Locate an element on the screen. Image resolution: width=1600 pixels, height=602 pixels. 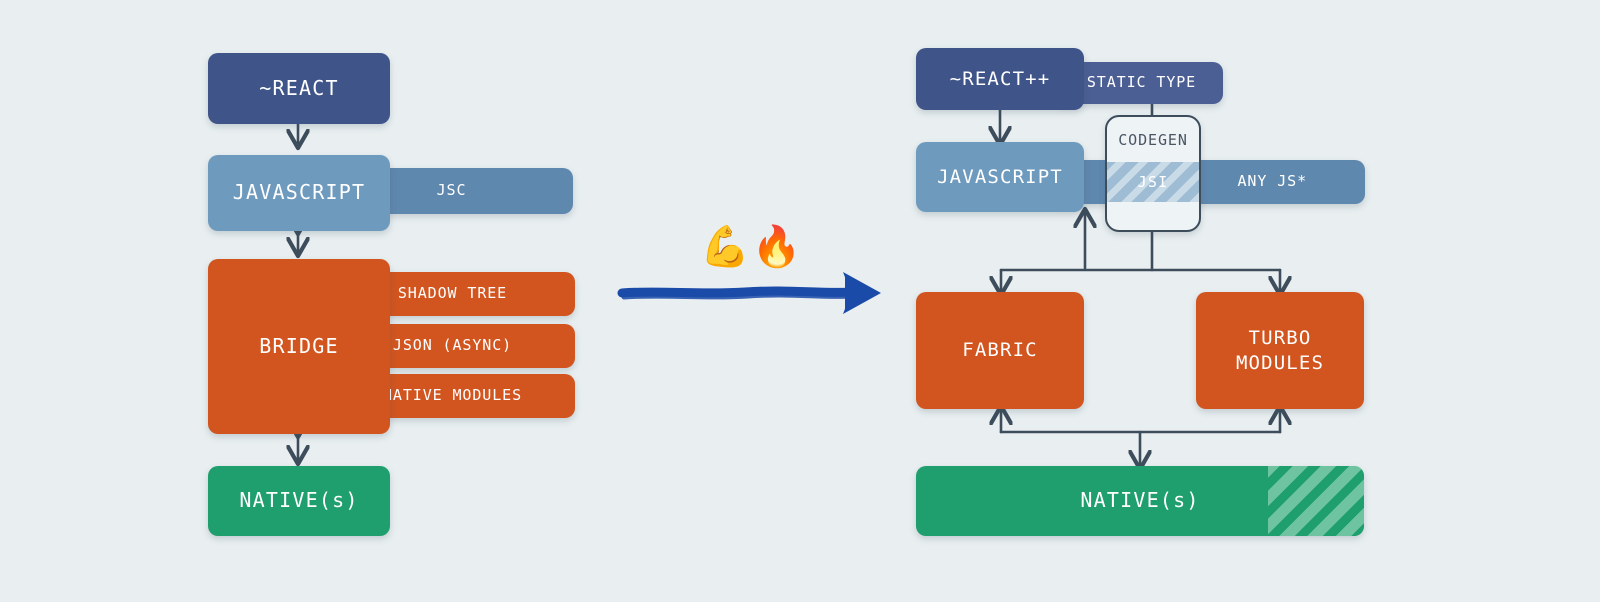
turbo-modules-box: TURBO MODULES is located at coordinates (1280, 350).